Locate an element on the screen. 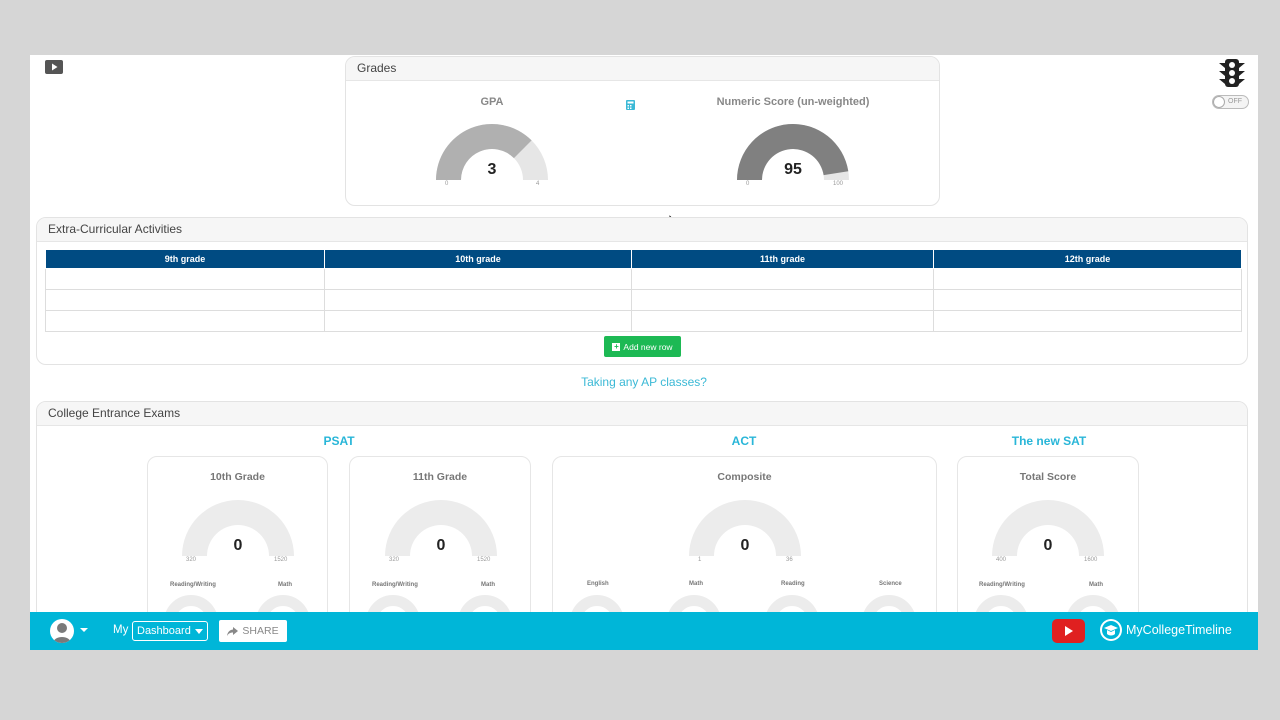 Image resolution: width=1280 pixels, height=720 pixels. numeric-score-max: 100 is located at coordinates (838, 184).